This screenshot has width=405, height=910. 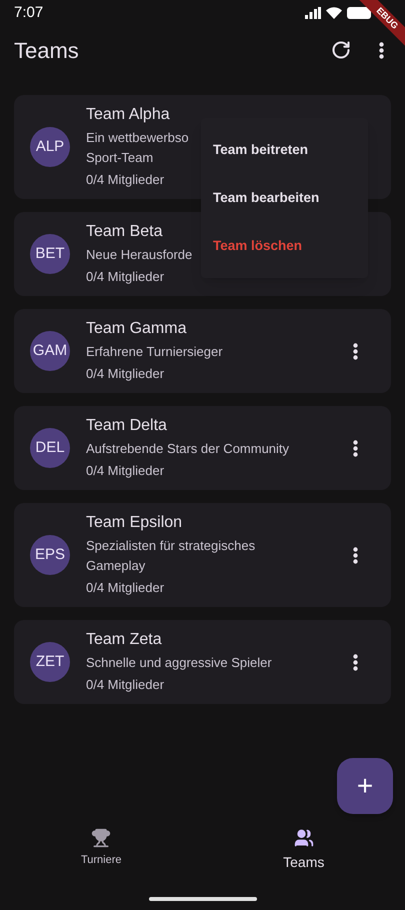 What do you see at coordinates (154, 352) in the screenshot?
I see `team-description: Erfahrene Turniersieger` at bounding box center [154, 352].